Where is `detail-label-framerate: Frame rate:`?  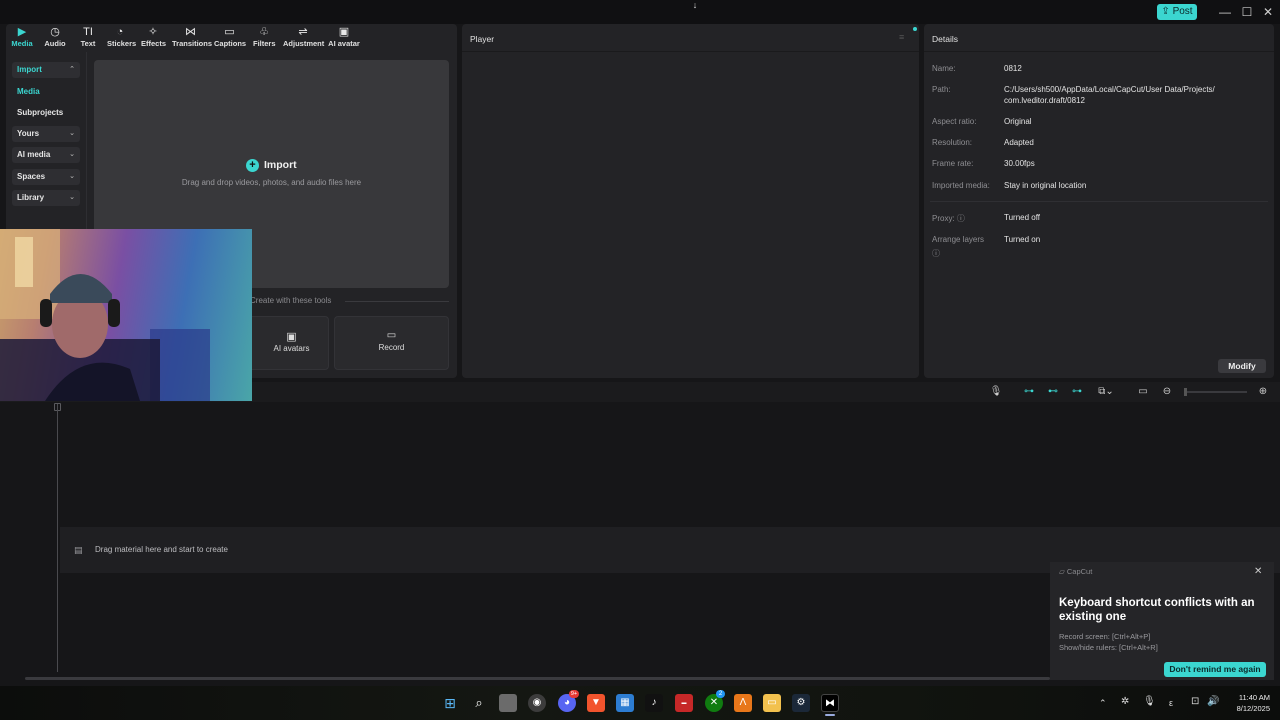 detail-label-framerate: Frame rate: is located at coordinates (953, 163).